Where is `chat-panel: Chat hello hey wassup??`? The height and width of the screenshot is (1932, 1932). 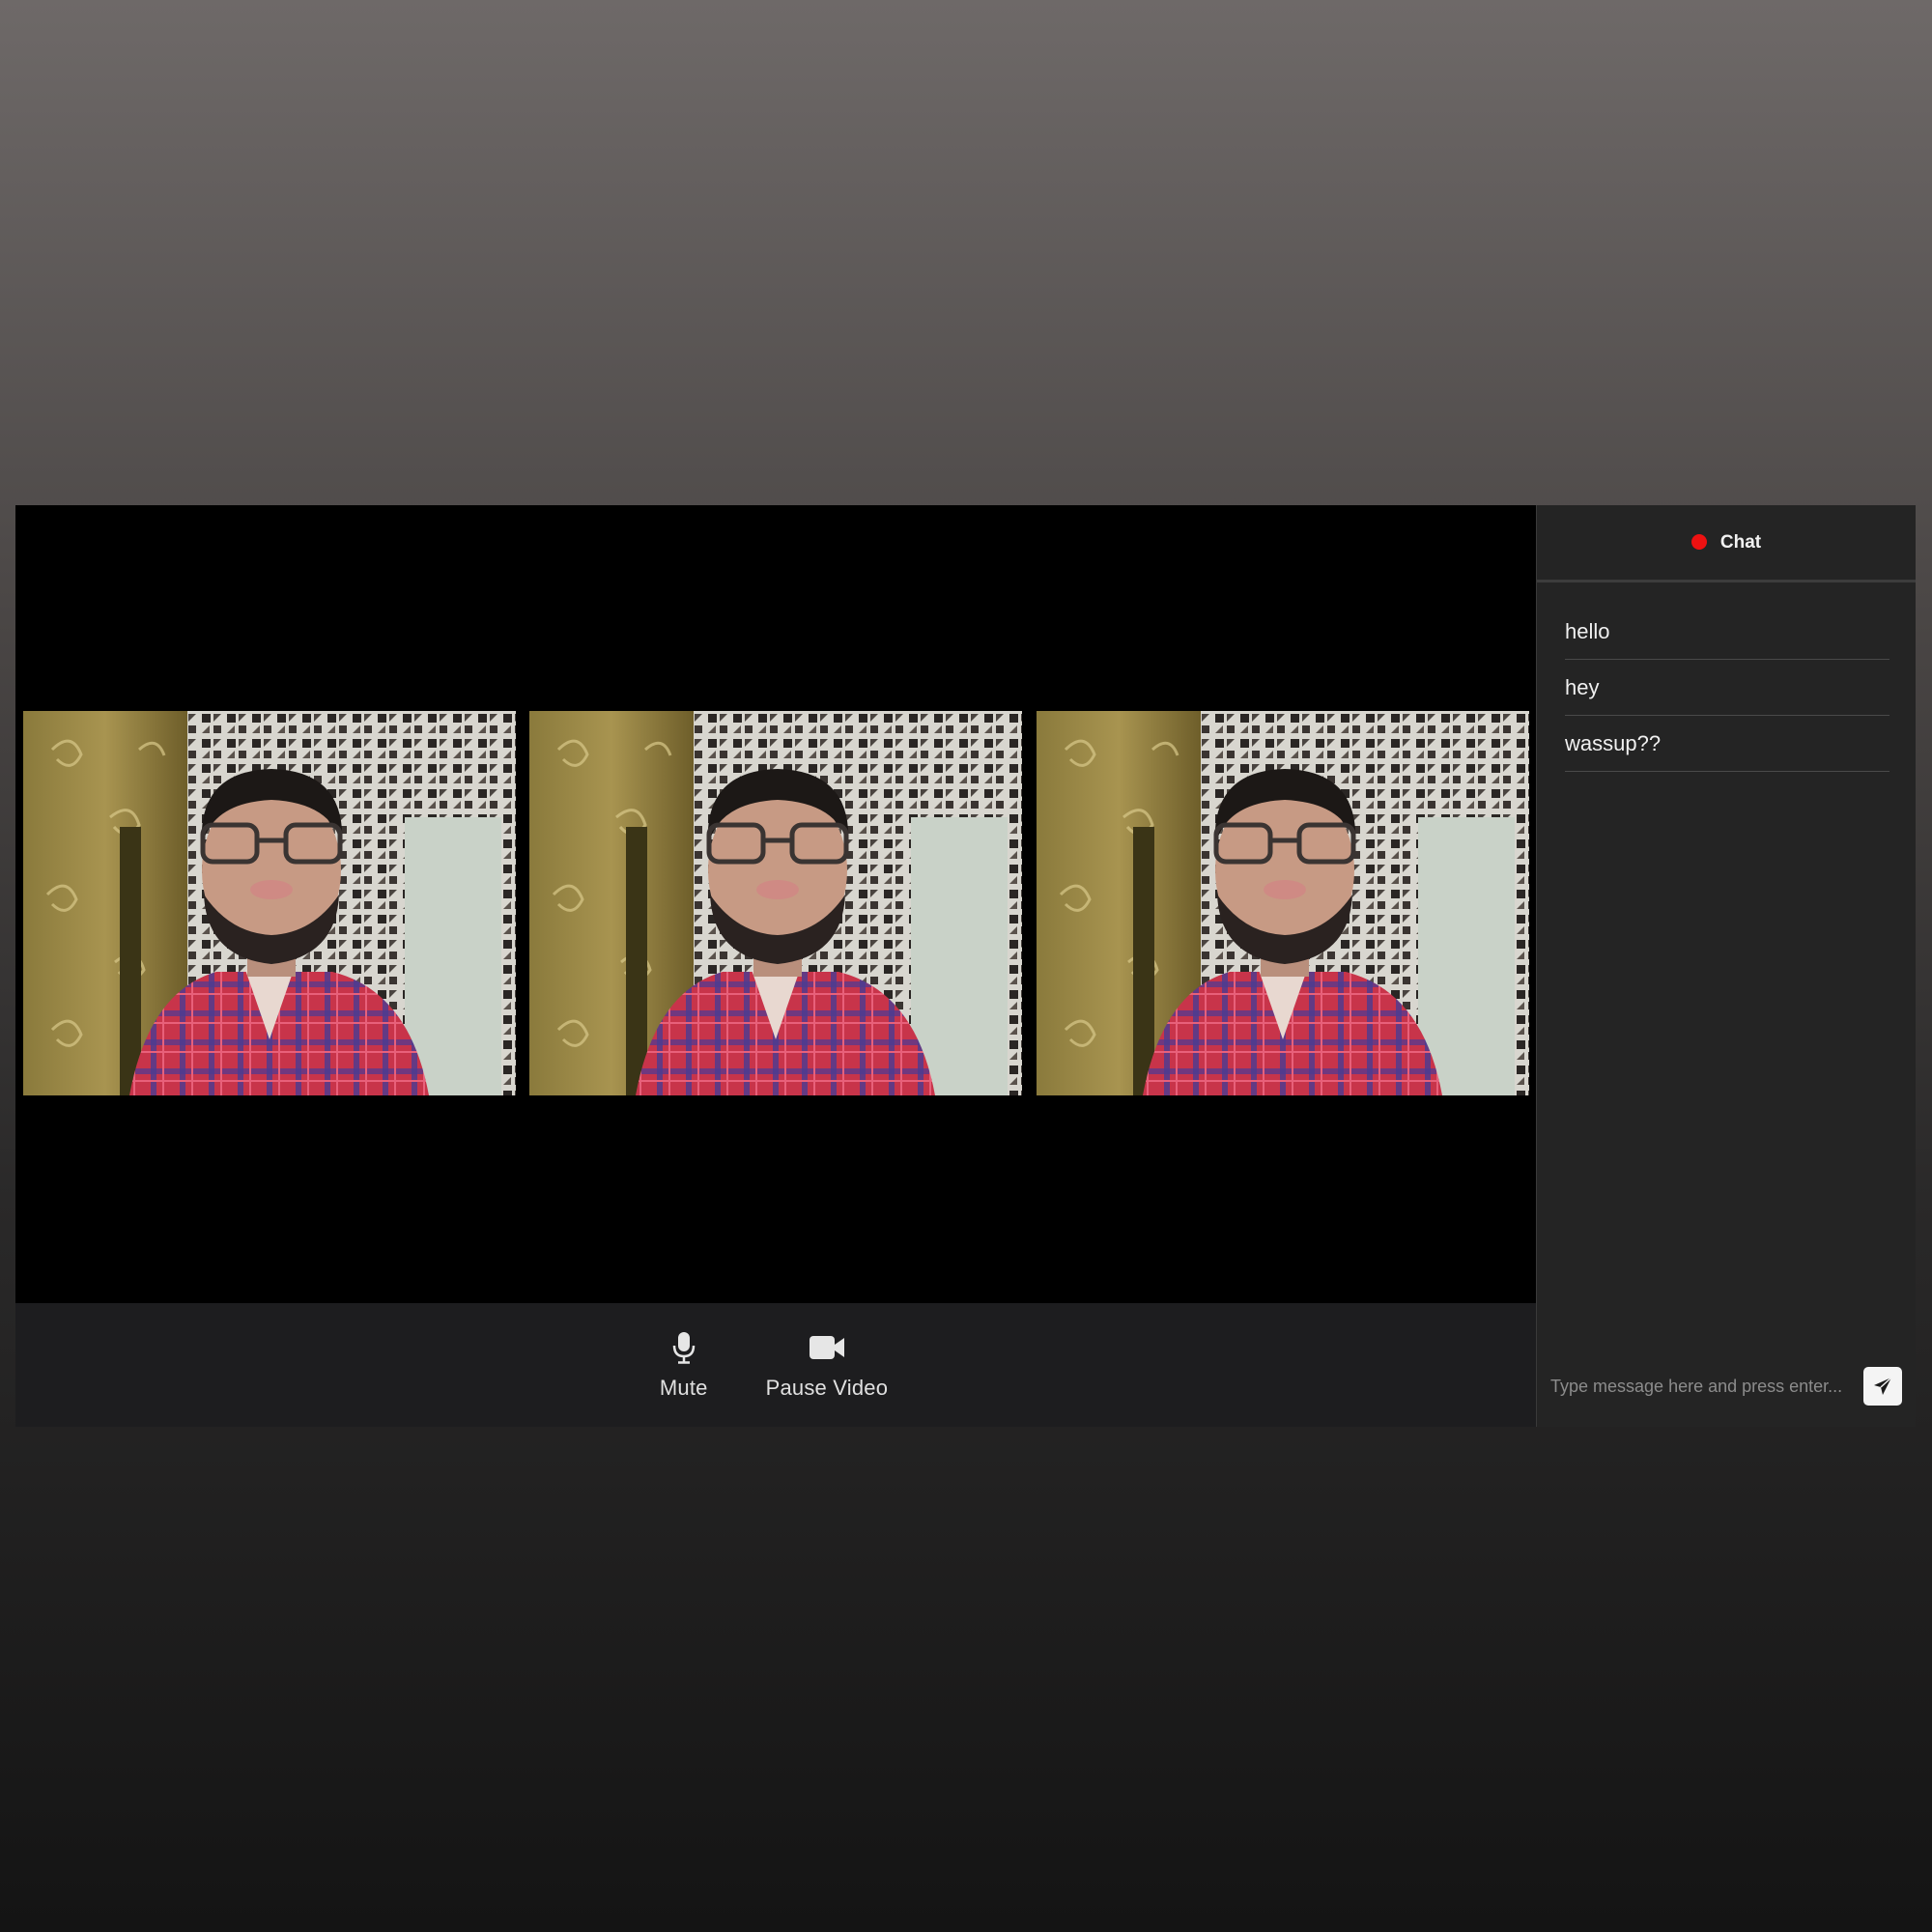 chat-panel: Chat hello hey wassup?? is located at coordinates (1726, 966).